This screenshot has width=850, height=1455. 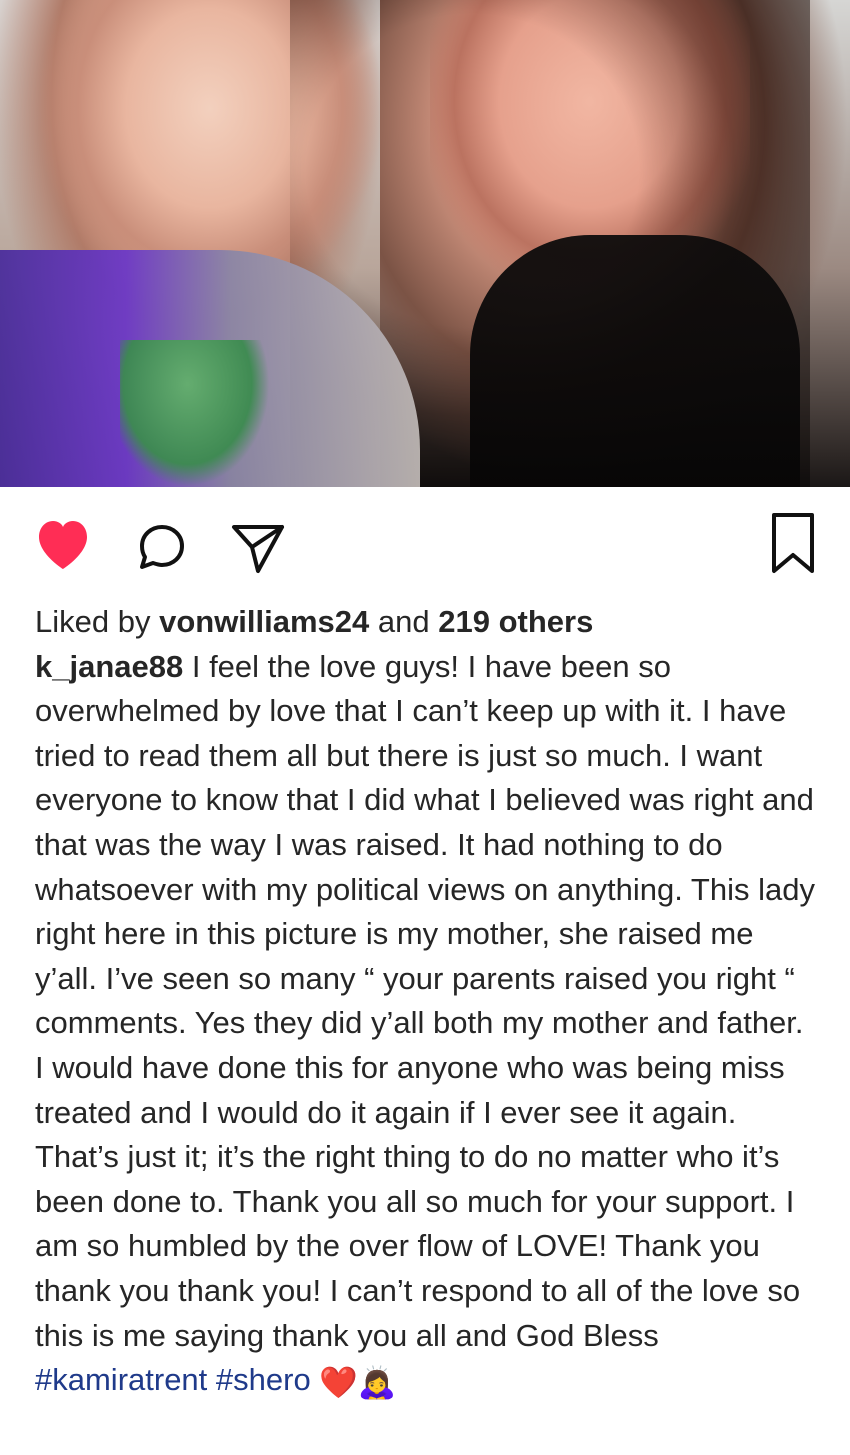 I want to click on likes-line: Liked by vonwilliams24 and 219 others, so click(x=425, y=622).